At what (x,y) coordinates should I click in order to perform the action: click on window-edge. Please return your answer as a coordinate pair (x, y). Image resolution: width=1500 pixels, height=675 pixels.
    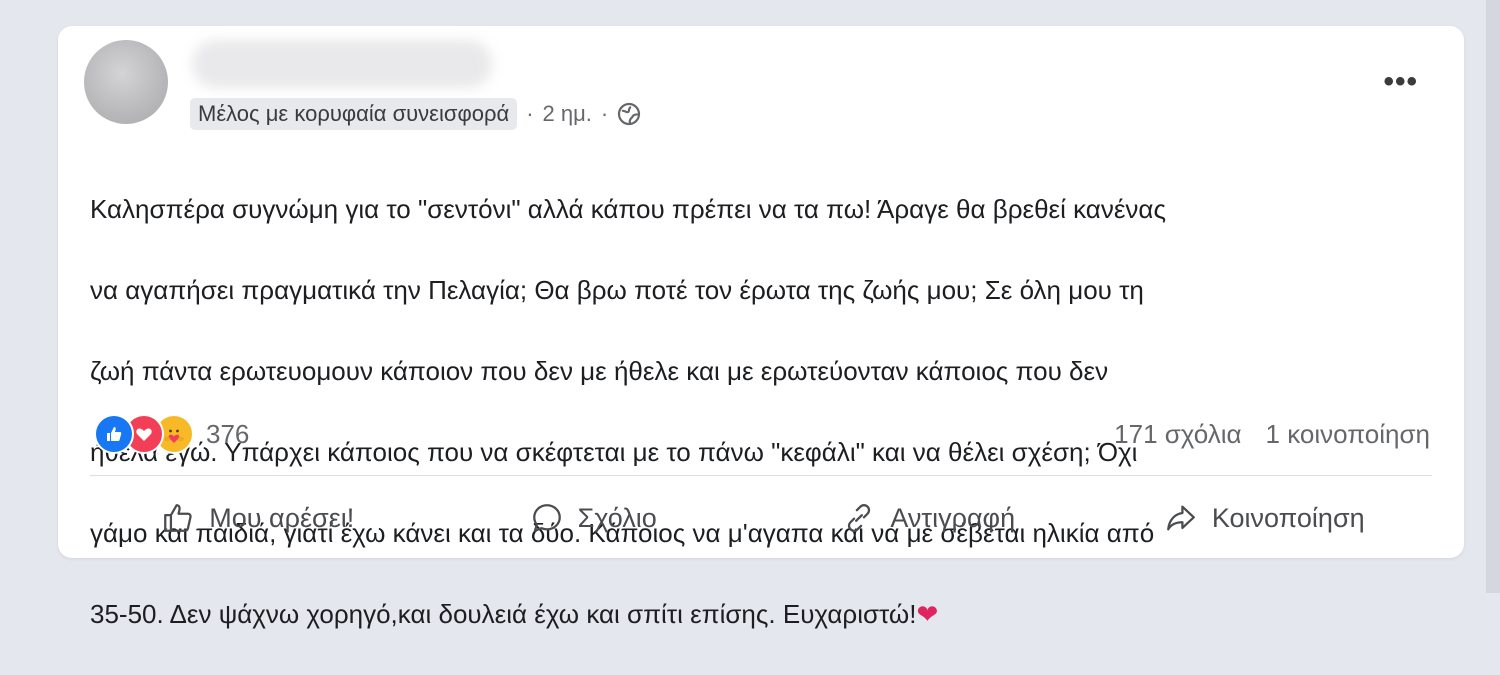
    Looking at the image, I should click on (1493, 296).